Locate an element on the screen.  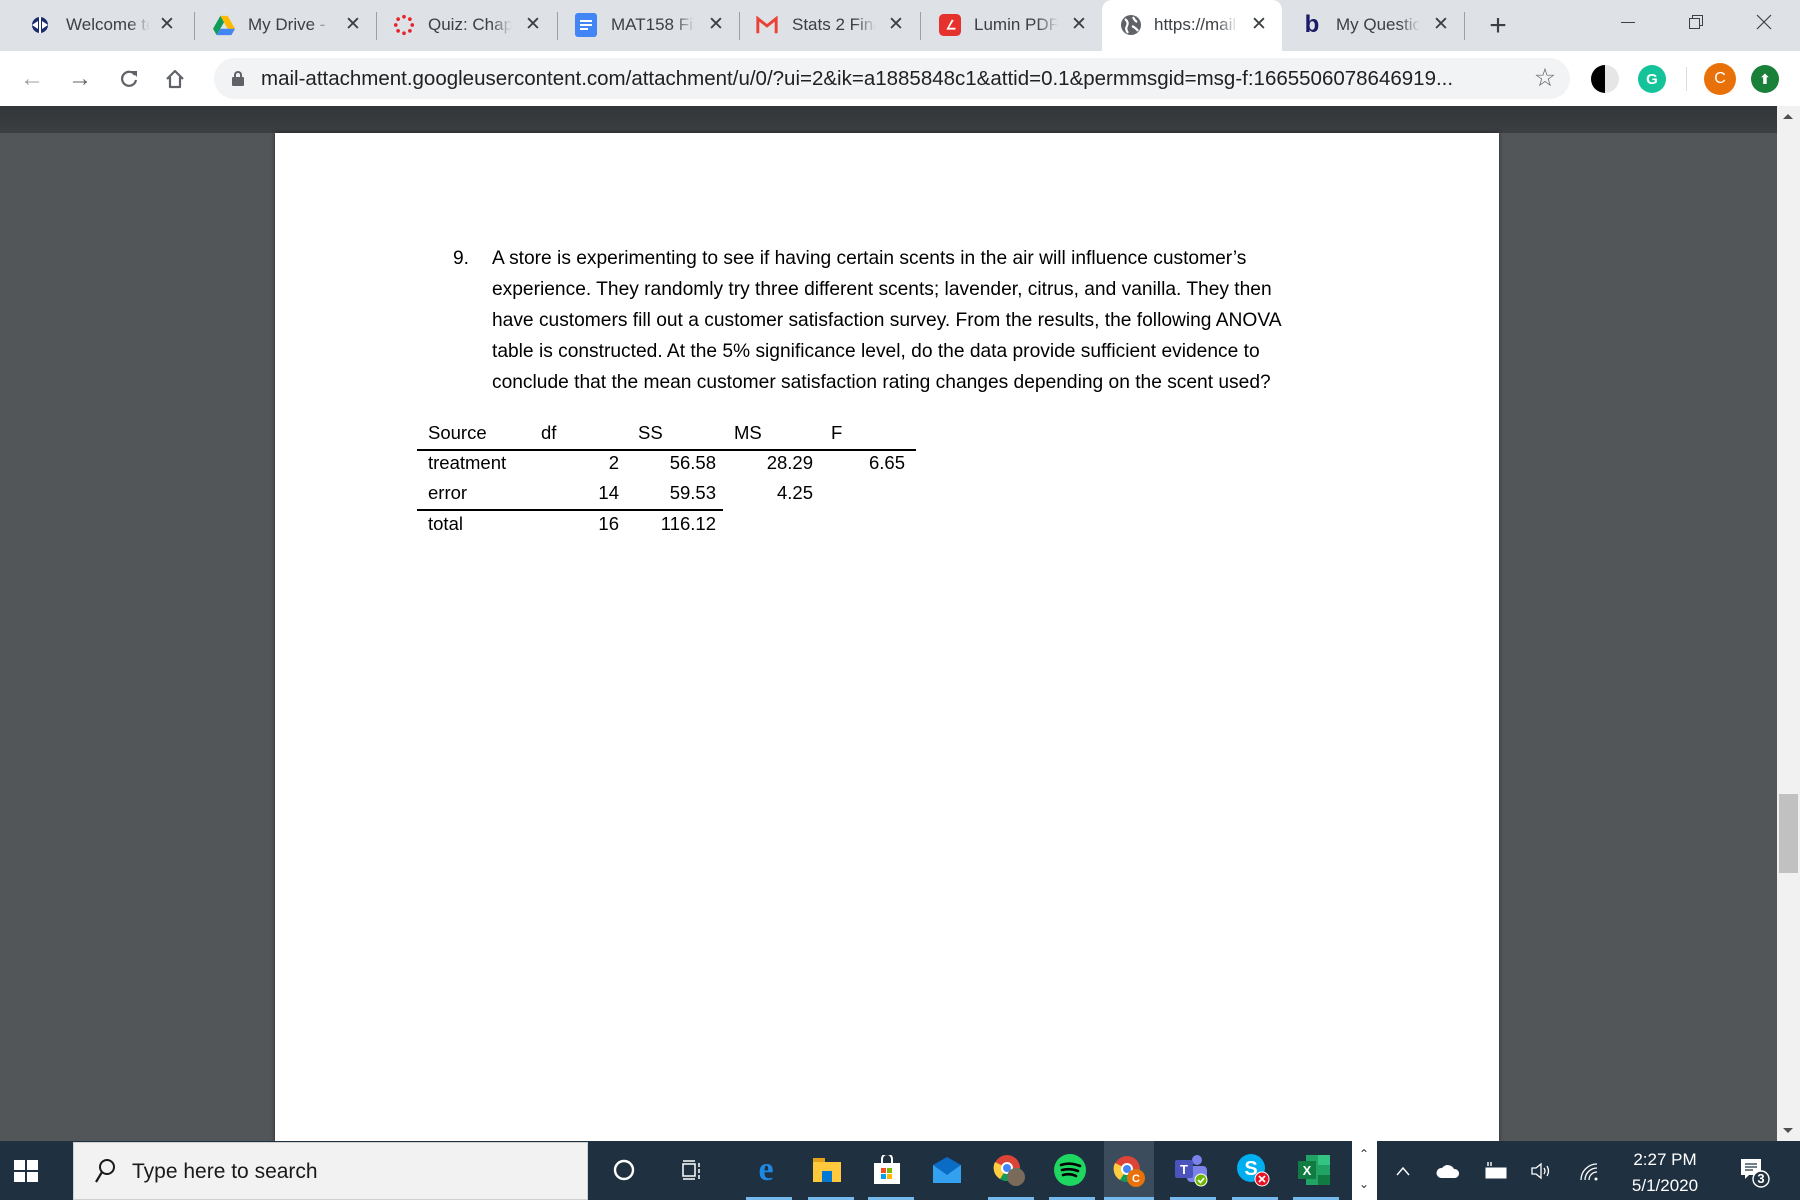
wifi-icon is located at coordinates (1589, 1171).